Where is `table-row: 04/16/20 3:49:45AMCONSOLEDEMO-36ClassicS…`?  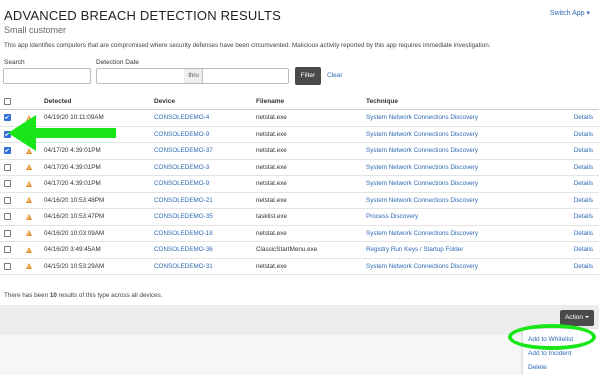 table-row: 04/16/20 3:49:45AMCONSOLEDEMO-36ClassicS… is located at coordinates (299, 250).